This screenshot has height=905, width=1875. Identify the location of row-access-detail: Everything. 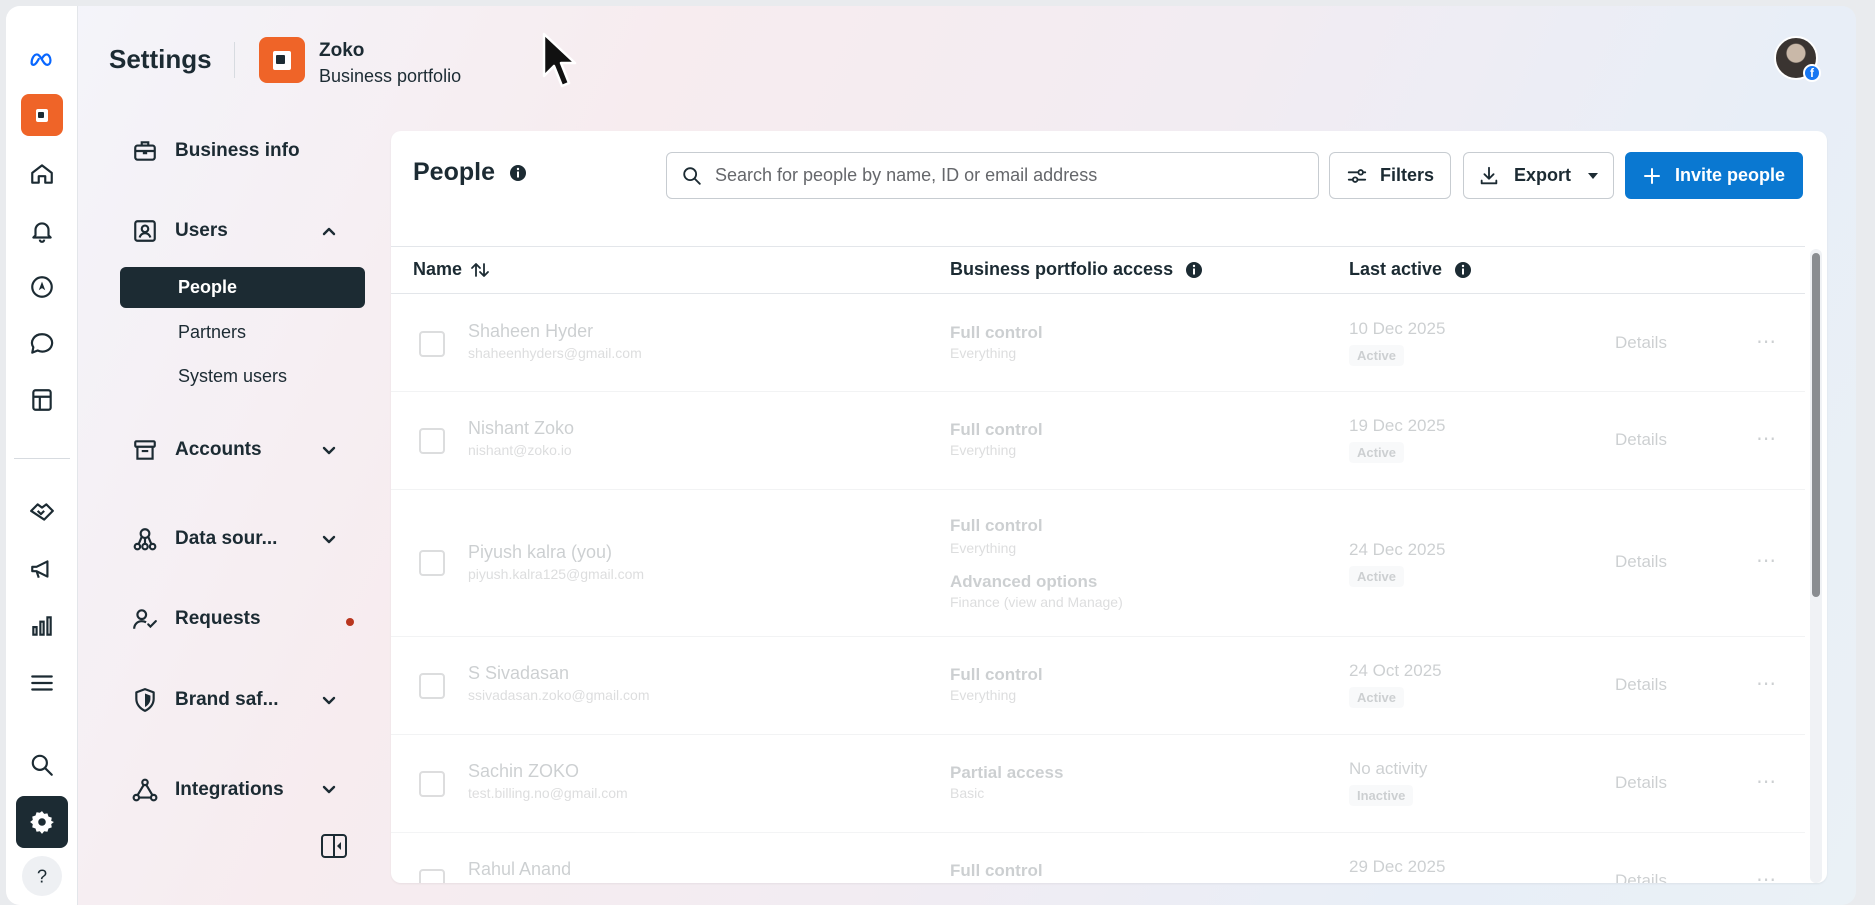
(983, 695).